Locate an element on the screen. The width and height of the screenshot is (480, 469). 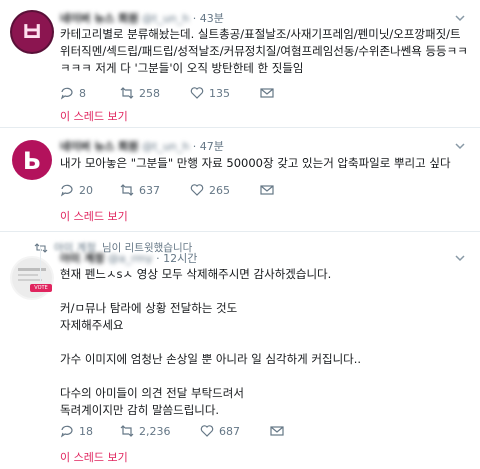
reply-count: 20 is located at coordinates (86, 190).